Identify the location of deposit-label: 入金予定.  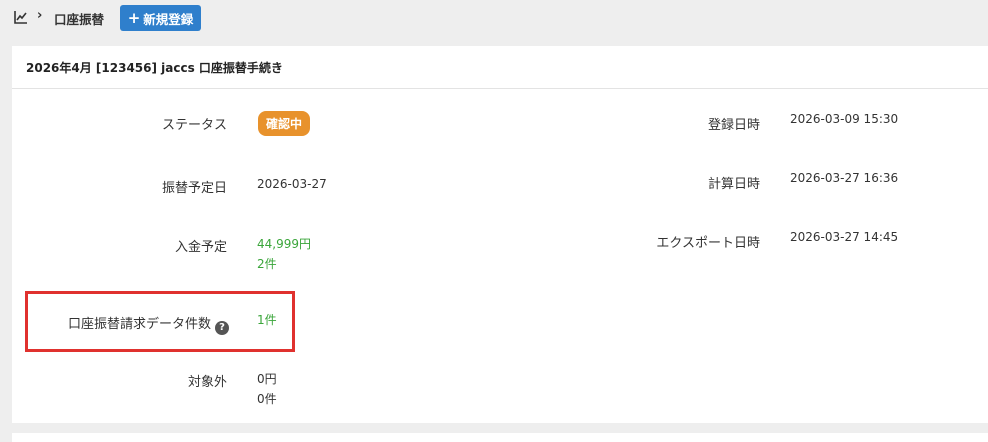
(200, 247).